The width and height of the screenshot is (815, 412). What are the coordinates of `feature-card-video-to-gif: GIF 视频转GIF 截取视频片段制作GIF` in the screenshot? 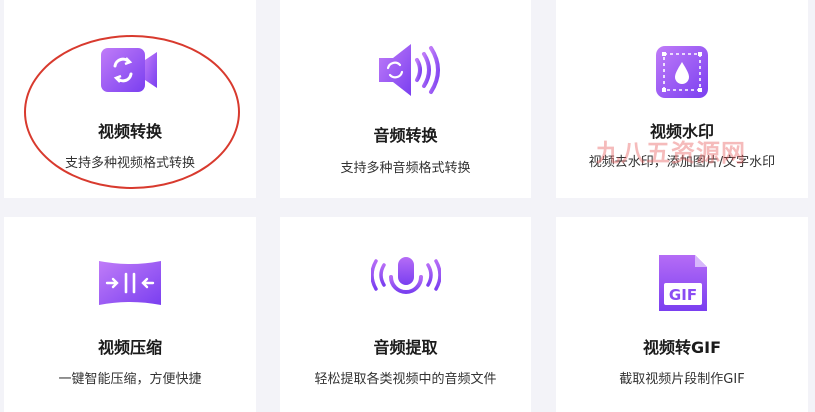 It's located at (682, 314).